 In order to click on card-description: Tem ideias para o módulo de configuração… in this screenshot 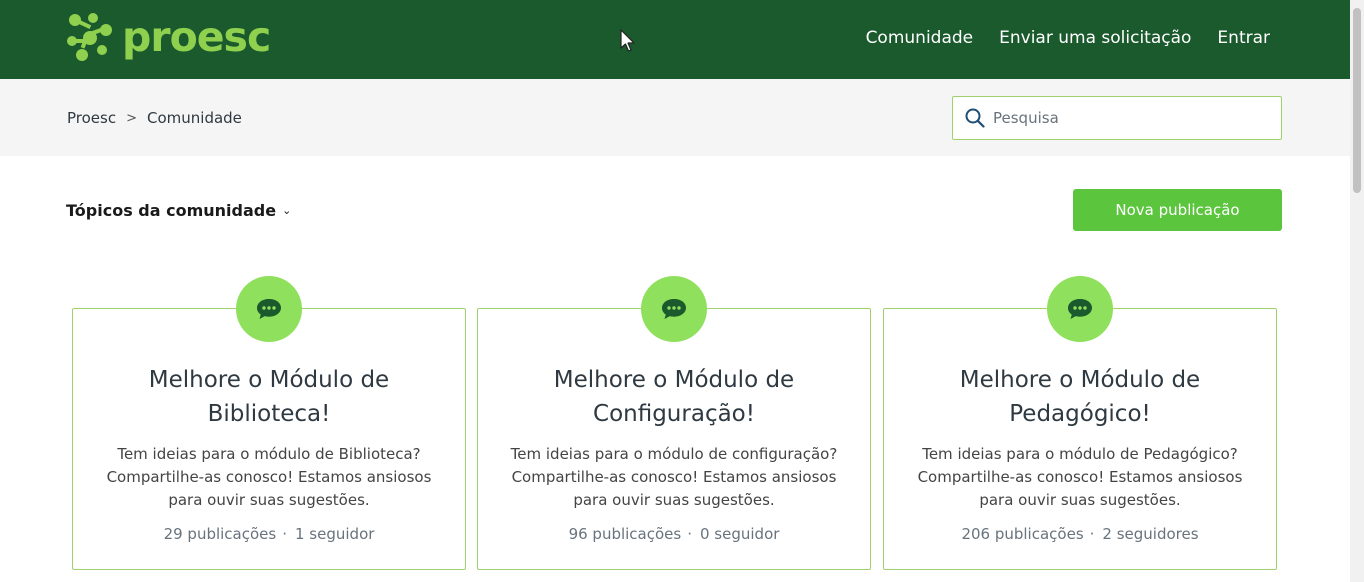, I will do `click(674, 477)`.